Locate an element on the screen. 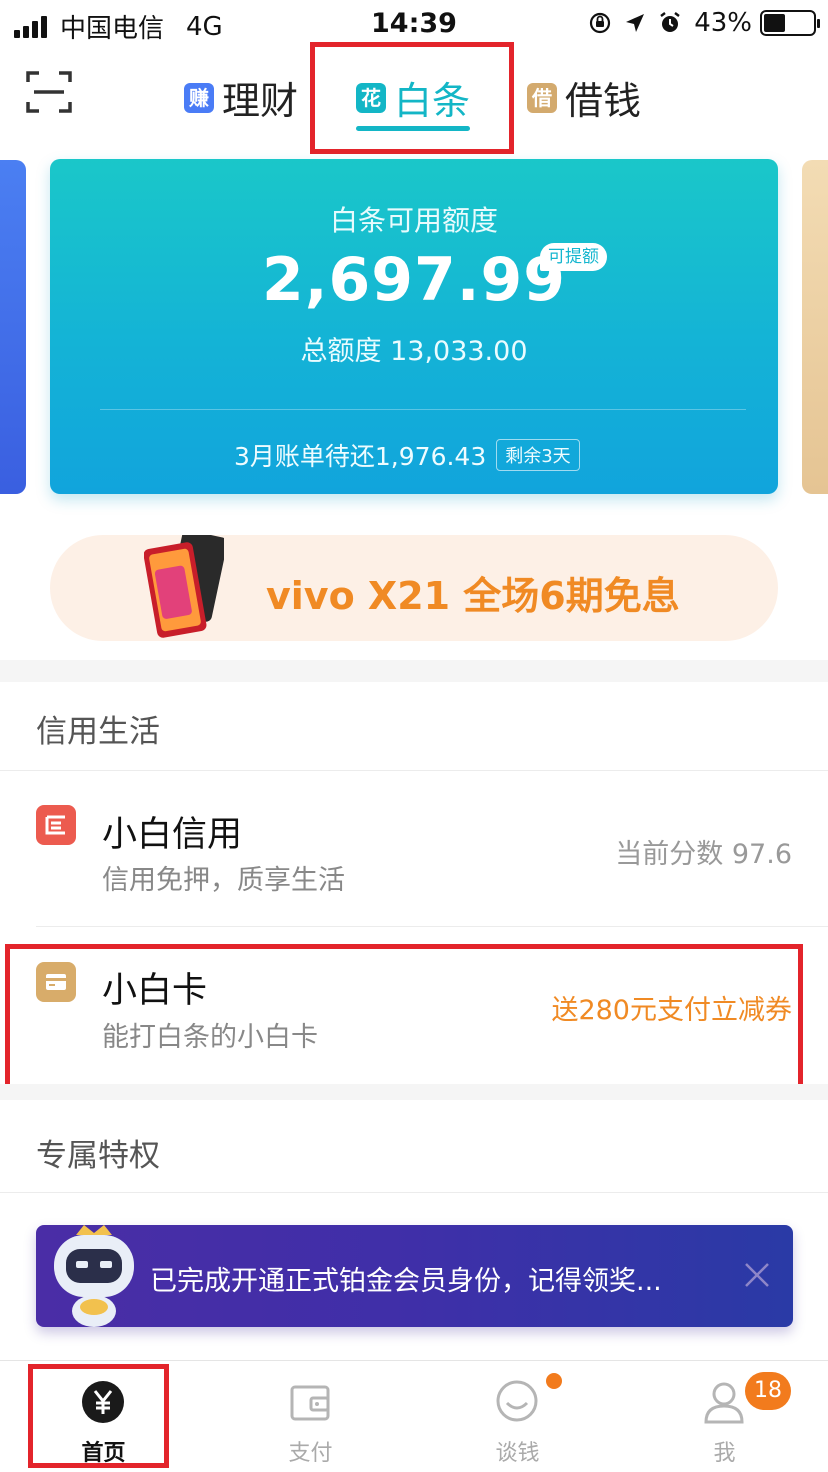 The width and height of the screenshot is (828, 1472). notification-dot is located at coordinates (554, 1381).